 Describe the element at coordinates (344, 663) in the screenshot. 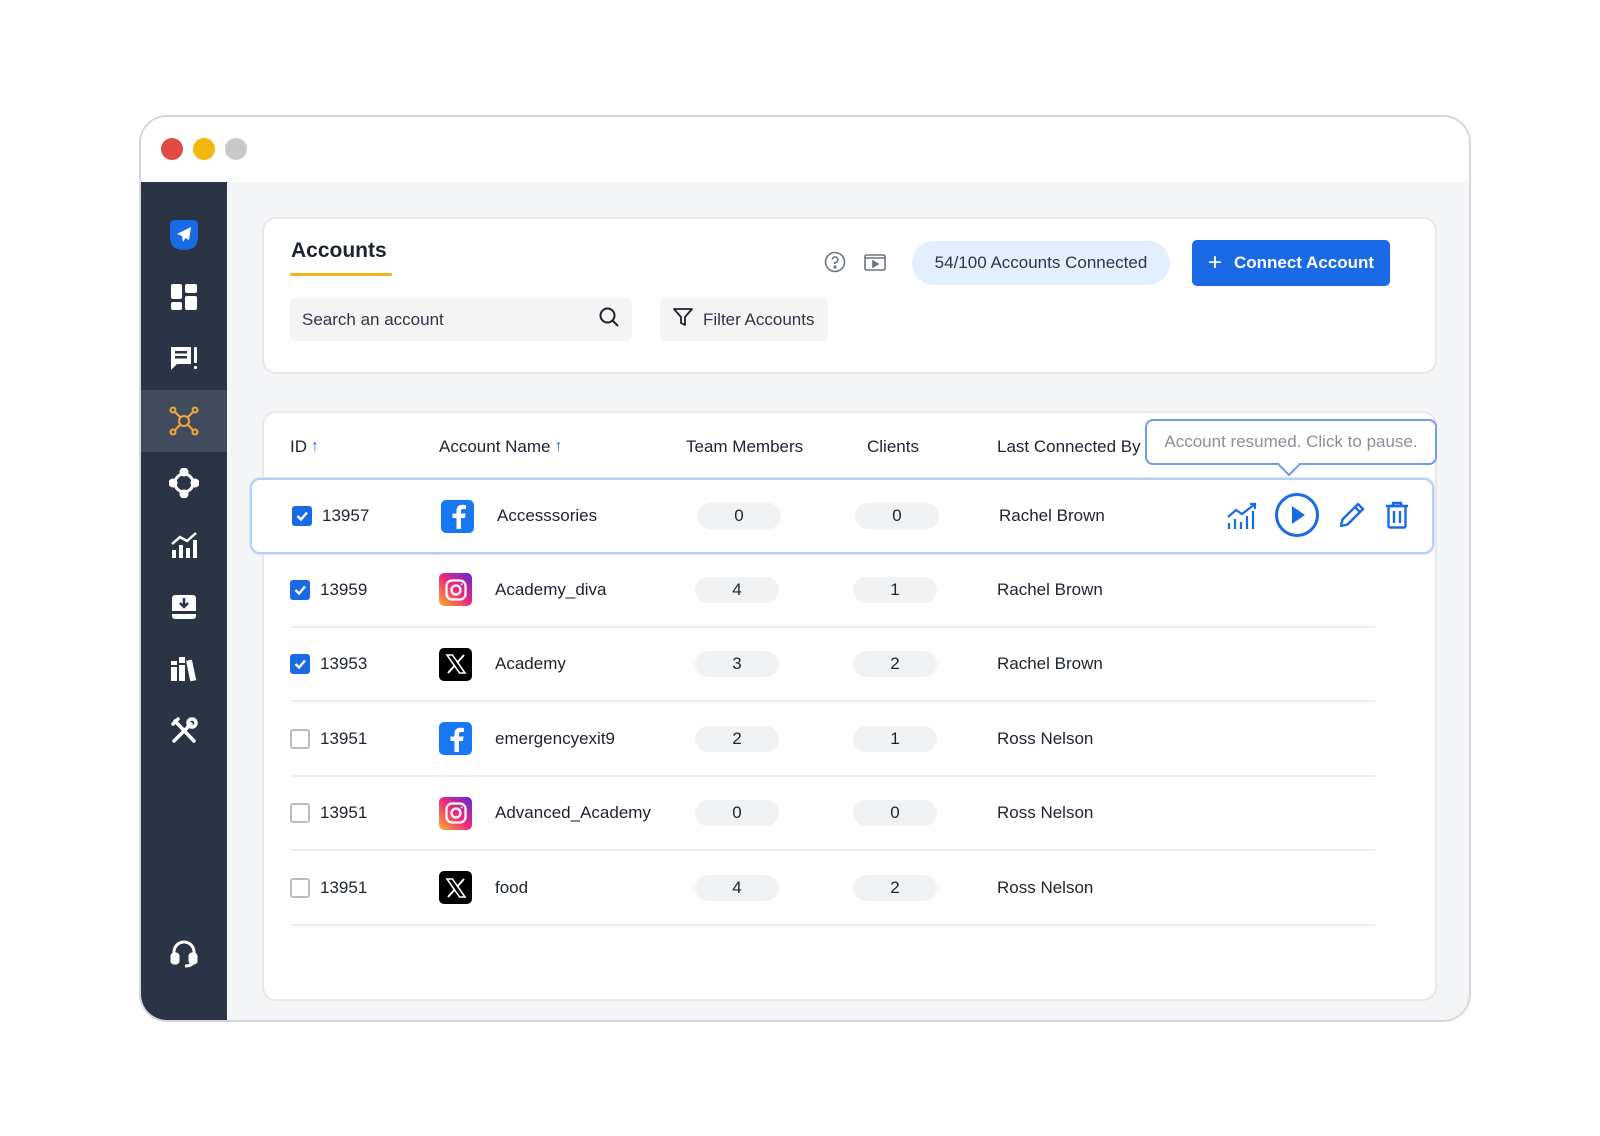

I see `account-id: 13953` at that location.